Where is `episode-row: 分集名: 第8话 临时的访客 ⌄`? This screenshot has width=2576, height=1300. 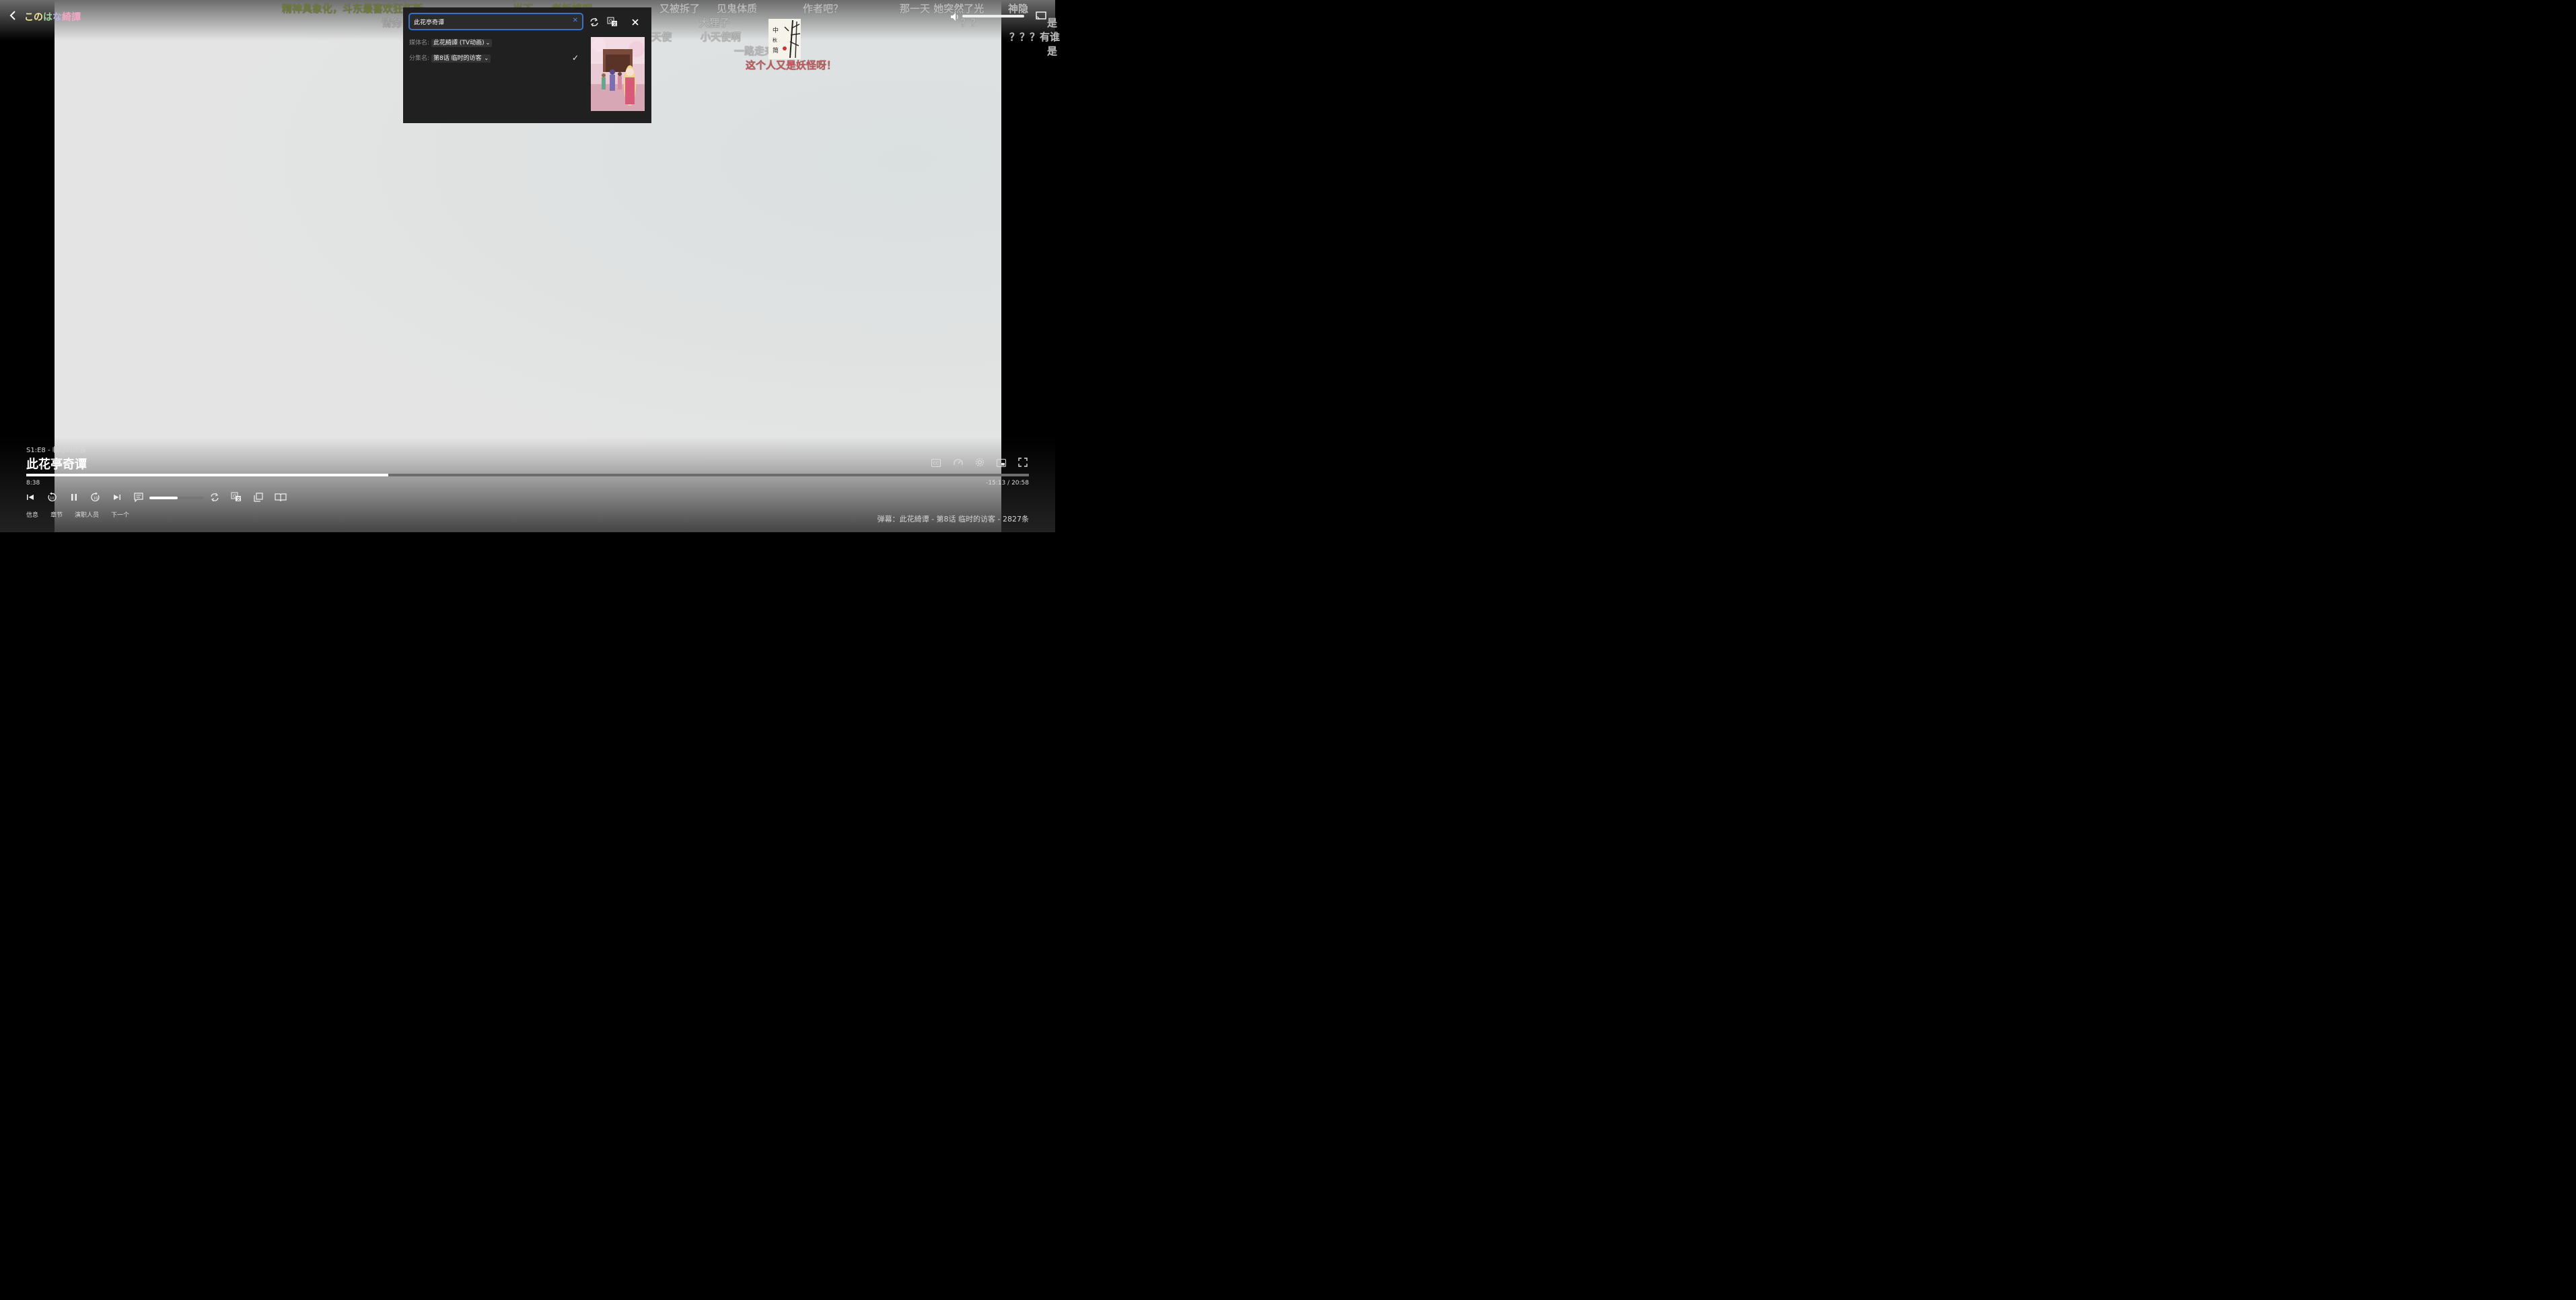 episode-row: 分集名: 第8话 临时的访客 ⌄ is located at coordinates (450, 58).